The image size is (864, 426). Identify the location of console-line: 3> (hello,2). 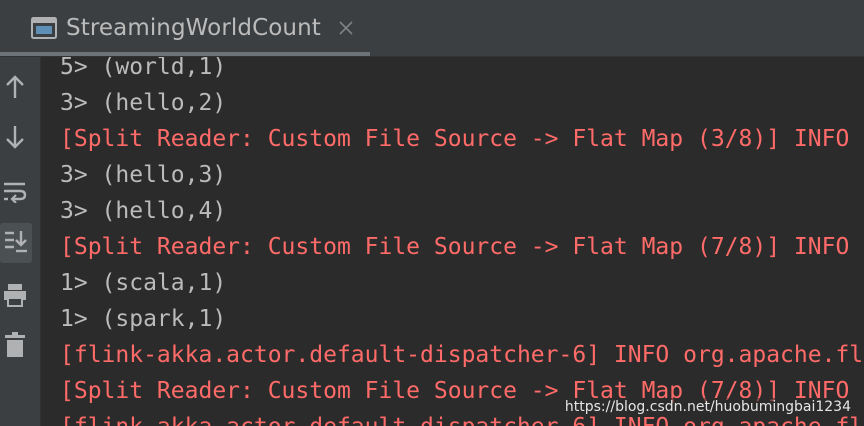
(143, 103).